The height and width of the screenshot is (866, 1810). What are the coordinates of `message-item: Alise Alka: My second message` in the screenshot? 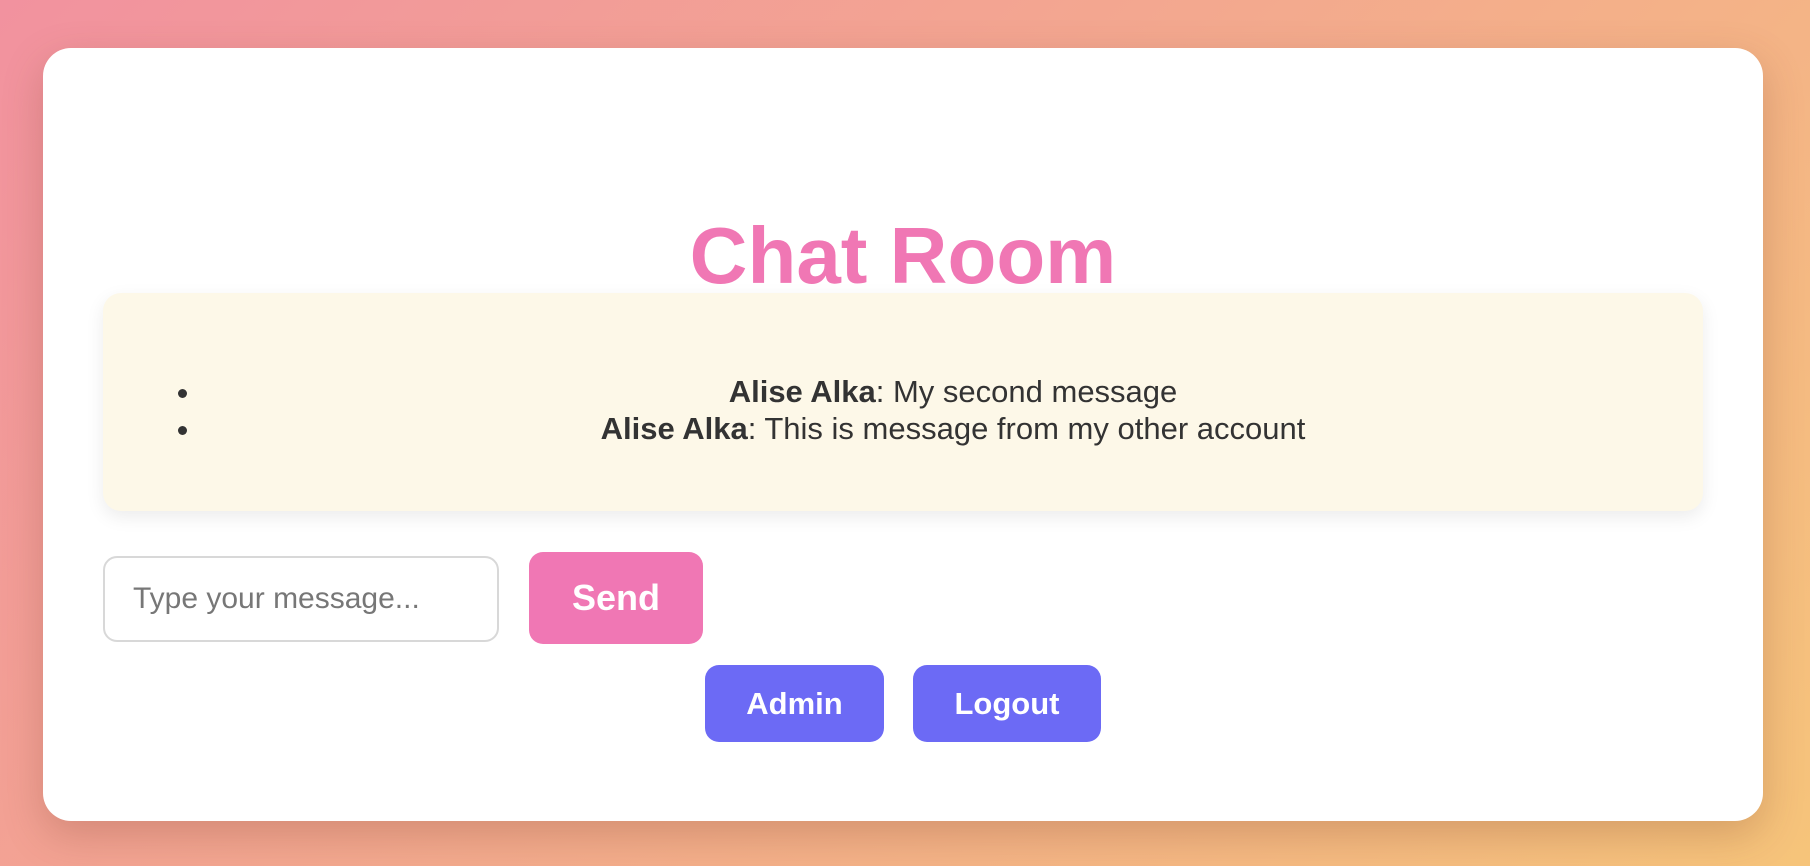 It's located at (953, 391).